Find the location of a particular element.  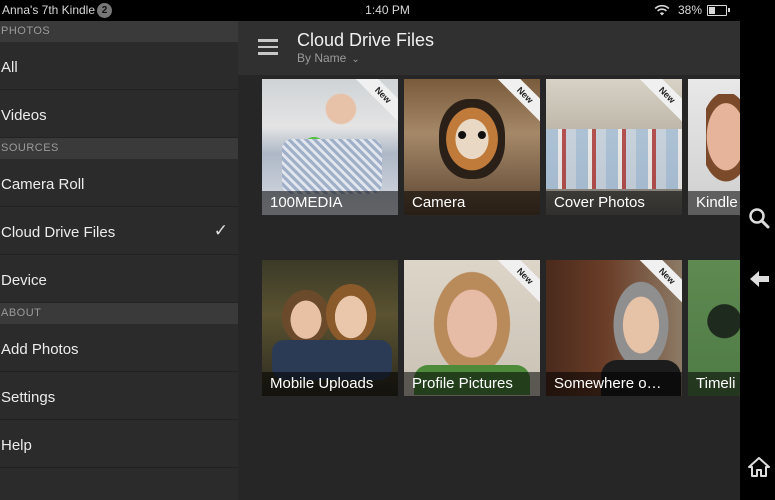

back-arrow-icon is located at coordinates (759, 279).